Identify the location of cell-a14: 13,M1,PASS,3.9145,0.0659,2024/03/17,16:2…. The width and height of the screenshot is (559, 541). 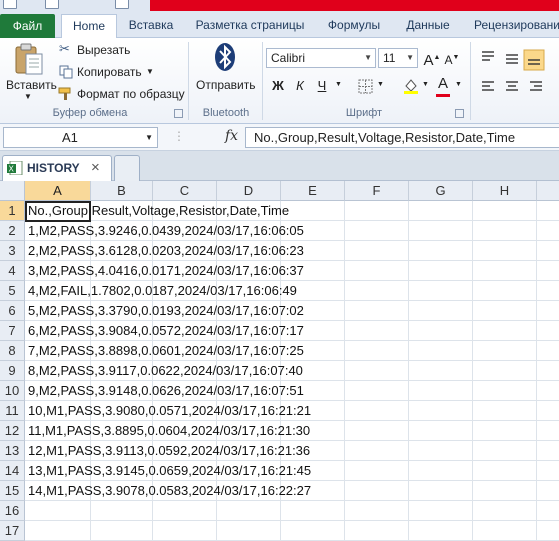
(169, 471).